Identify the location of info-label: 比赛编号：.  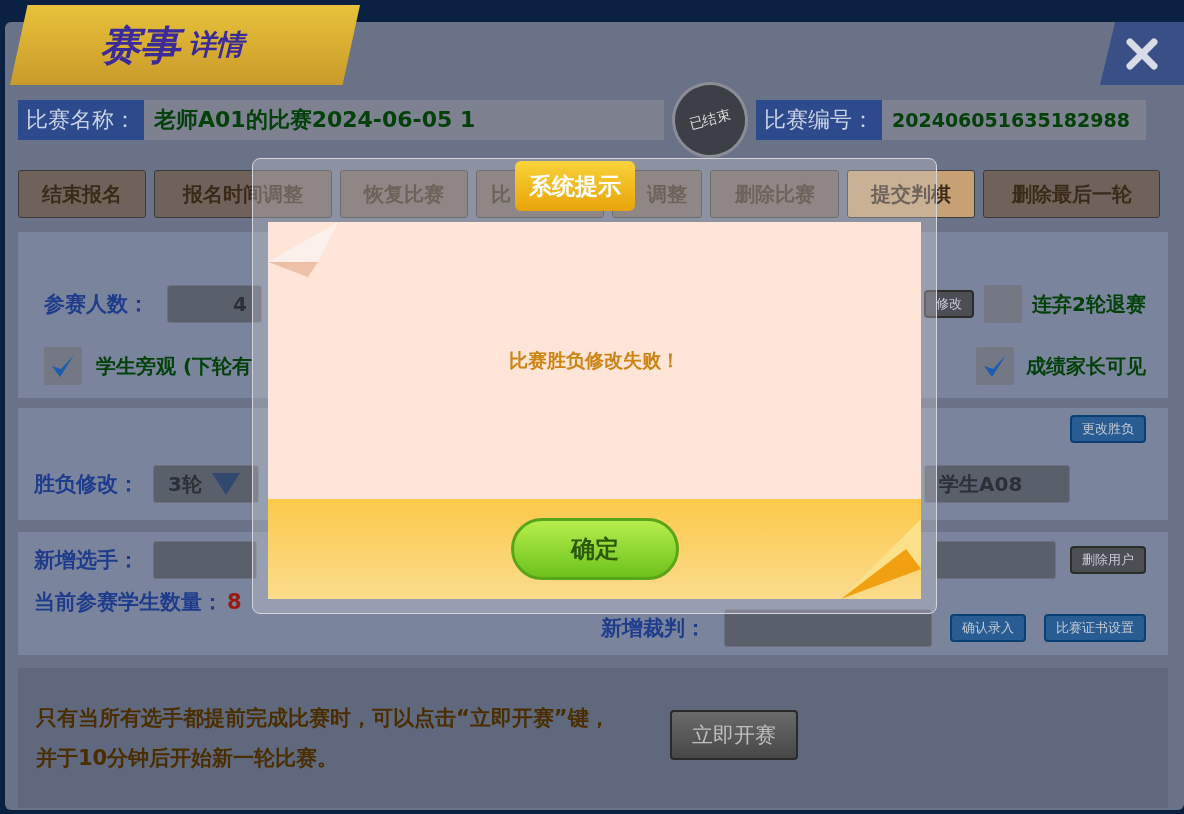
(819, 120).